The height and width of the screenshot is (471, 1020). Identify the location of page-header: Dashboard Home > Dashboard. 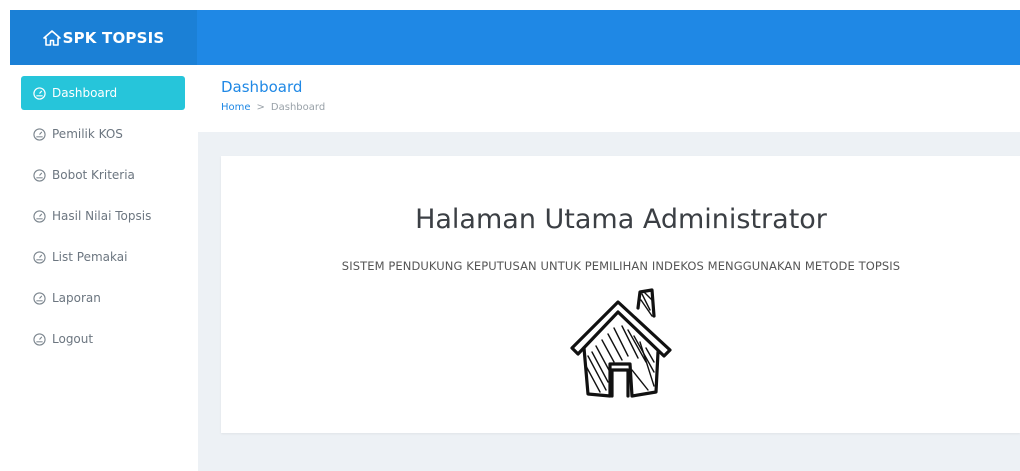
(609, 98).